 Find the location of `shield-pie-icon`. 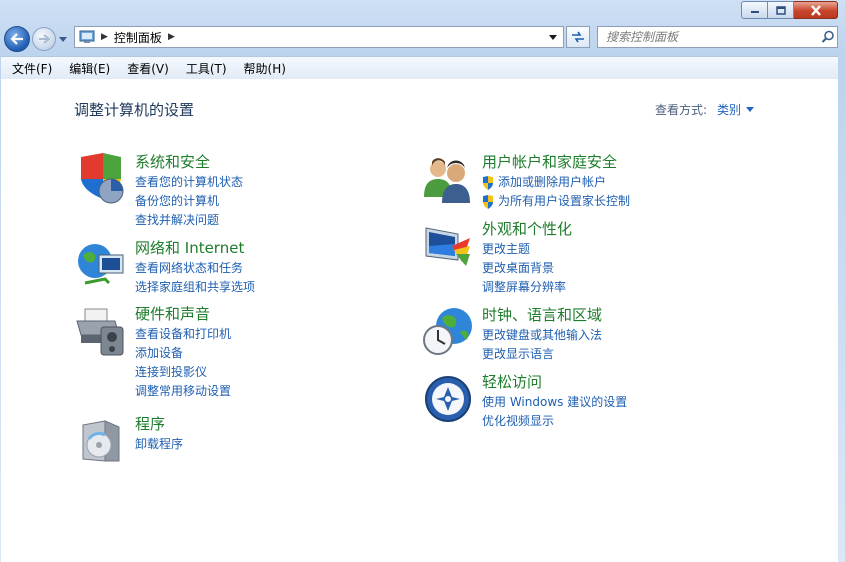

shield-pie-icon is located at coordinates (101, 179).